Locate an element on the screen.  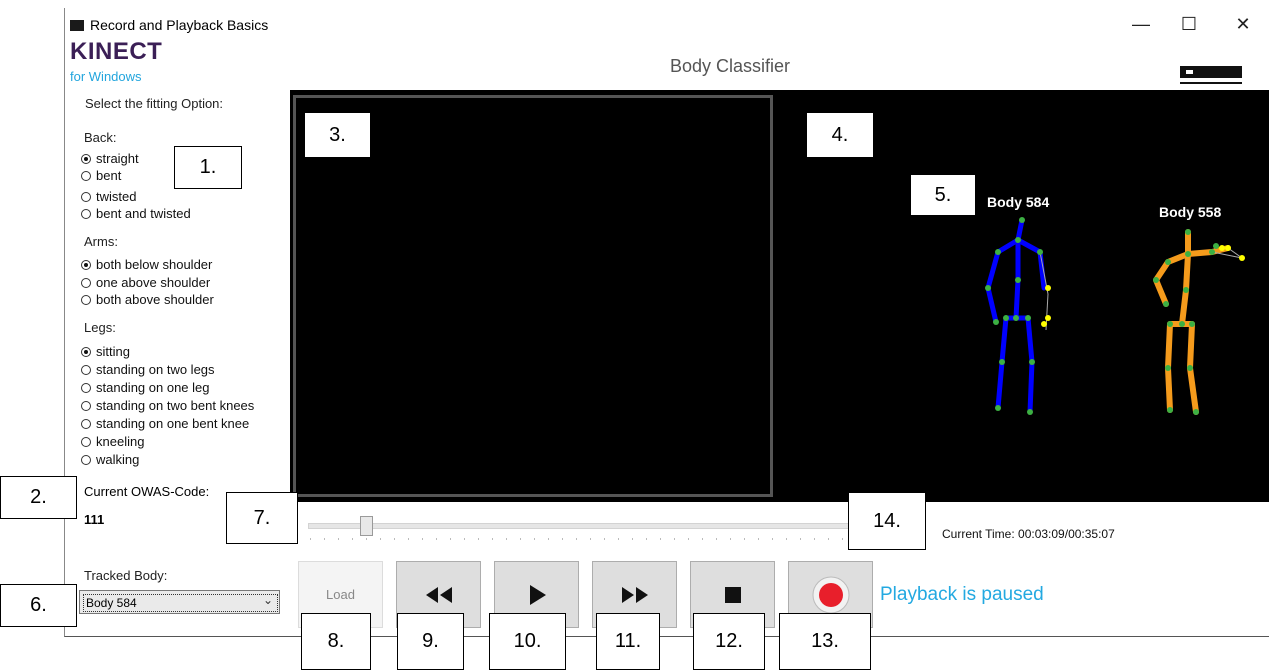
callout-7: 7. is located at coordinates (262, 518).